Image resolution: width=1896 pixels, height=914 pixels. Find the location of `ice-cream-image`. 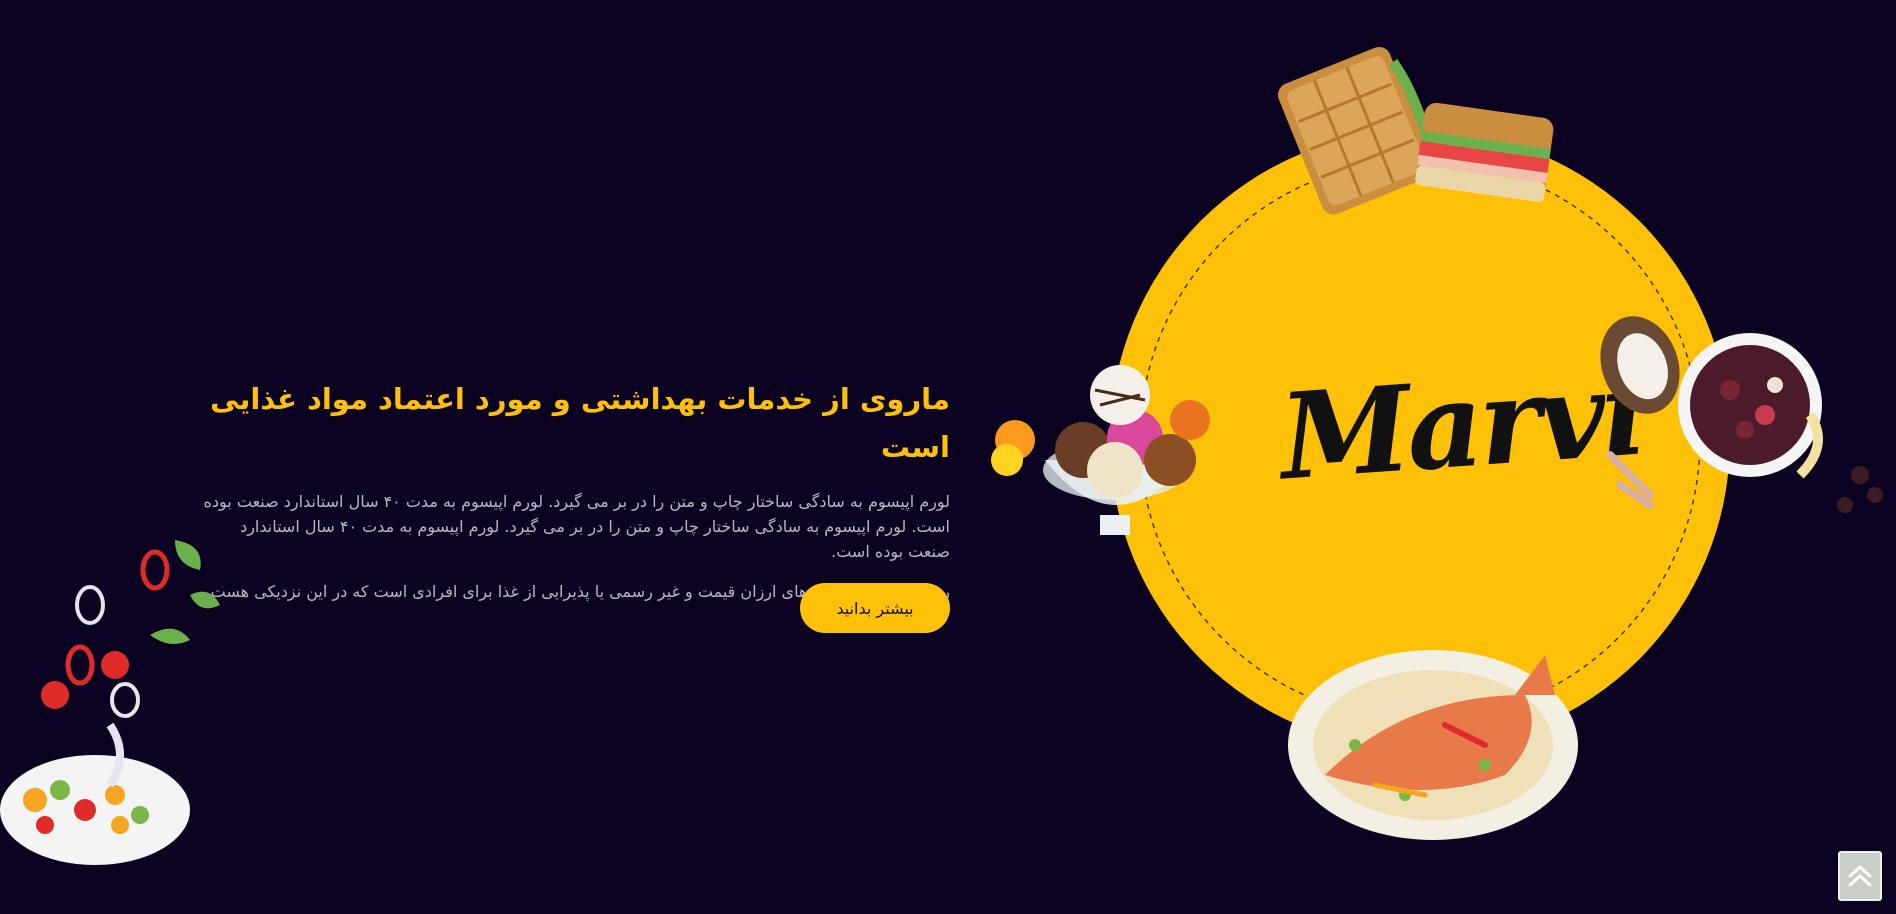

ice-cream-image is located at coordinates (1100, 450).